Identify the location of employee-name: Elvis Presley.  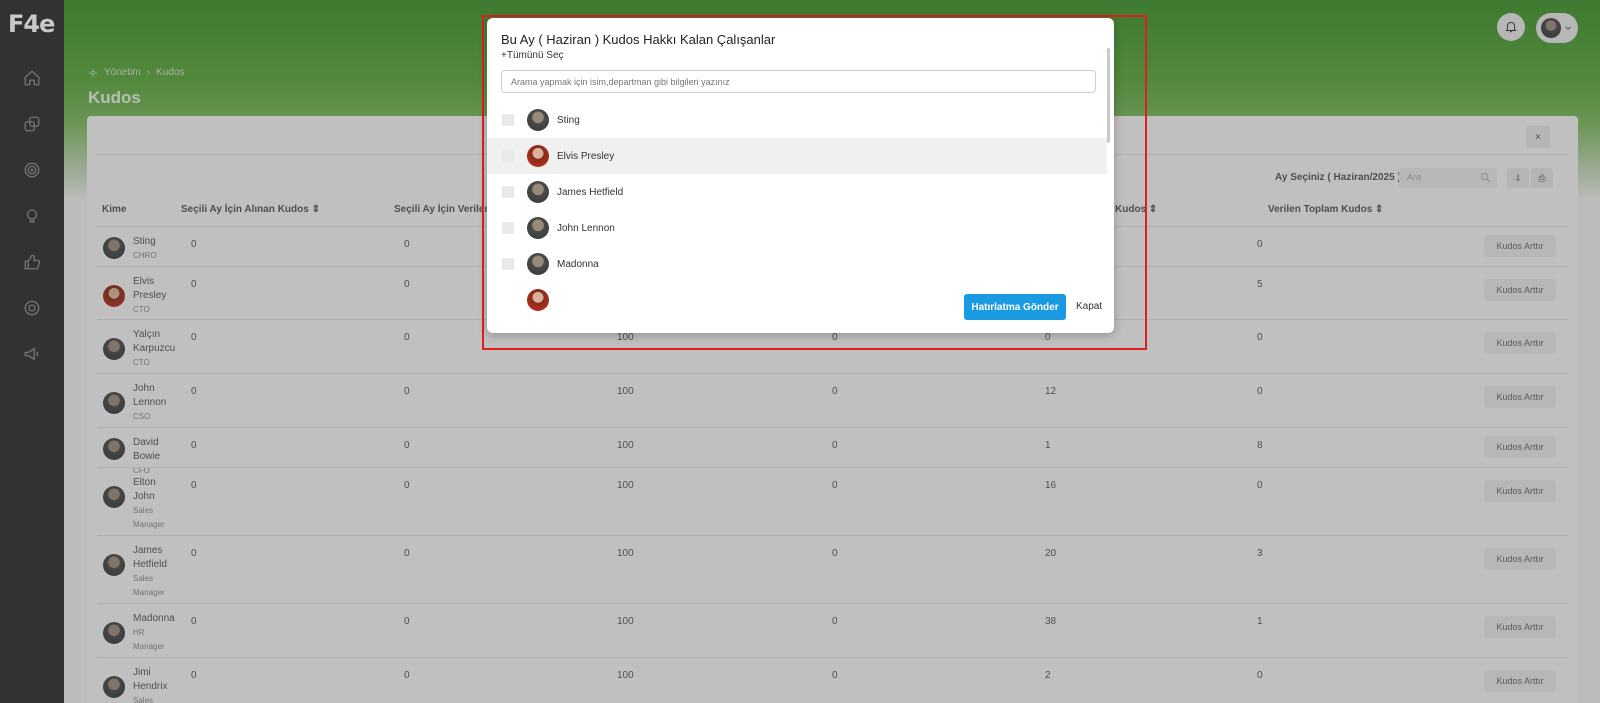
(586, 156).